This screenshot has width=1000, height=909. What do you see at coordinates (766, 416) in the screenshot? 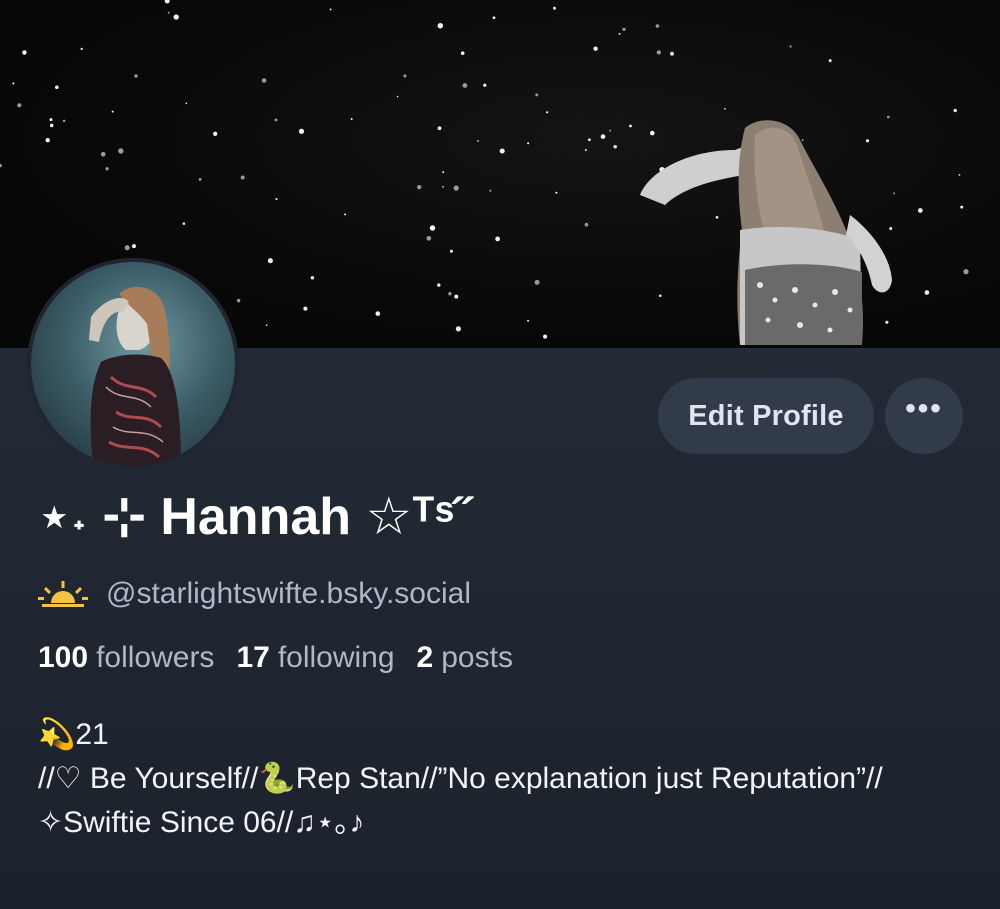
I see `edit-profile-button: Edit Profile` at bounding box center [766, 416].